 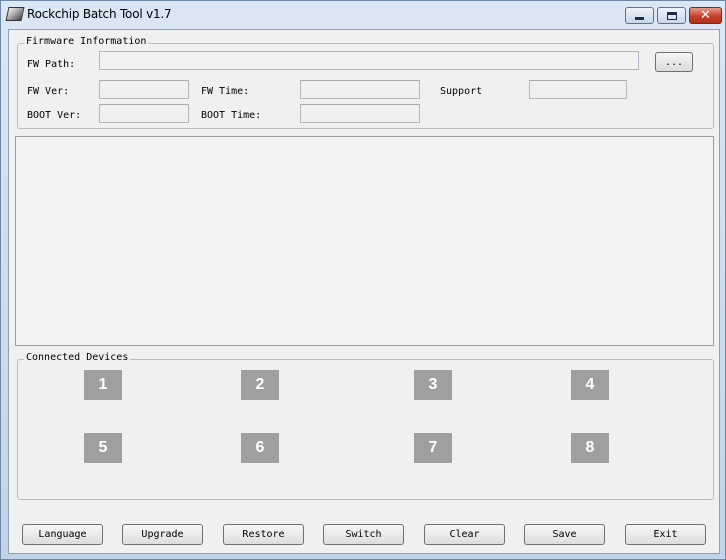 What do you see at coordinates (260, 385) in the screenshot?
I see `device-slot-2: 2` at bounding box center [260, 385].